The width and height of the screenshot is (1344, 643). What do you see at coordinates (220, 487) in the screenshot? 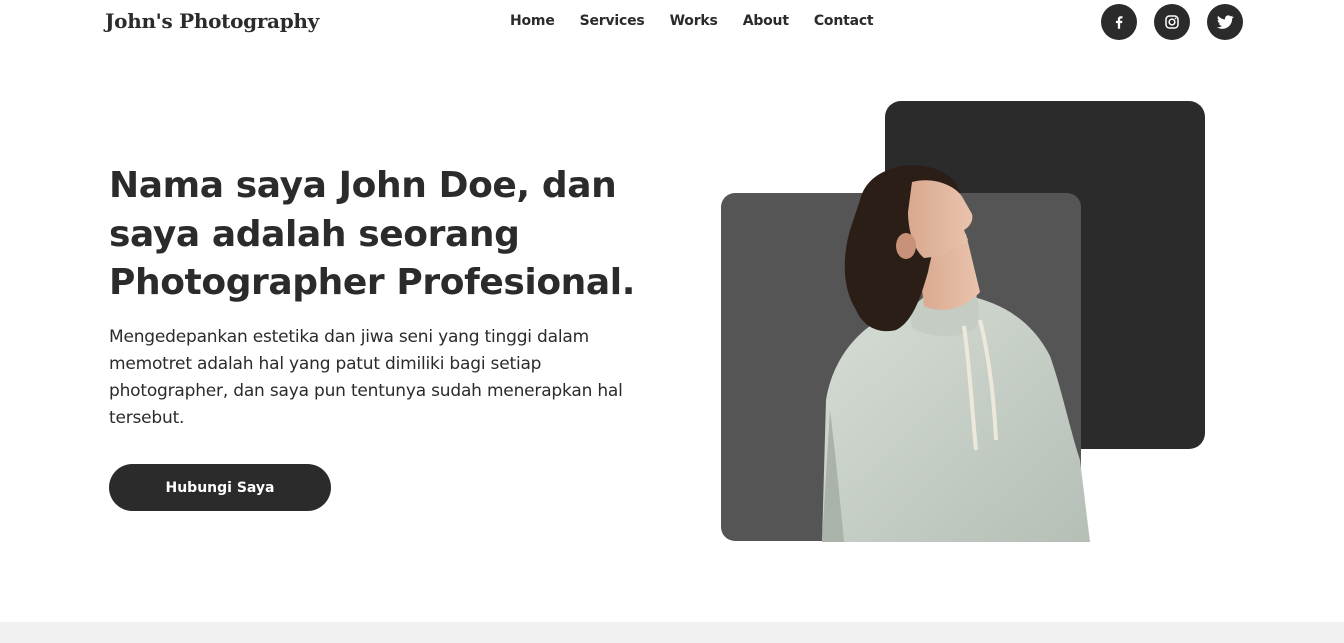
I see `contact-me-button: Hubungi Saya` at bounding box center [220, 487].